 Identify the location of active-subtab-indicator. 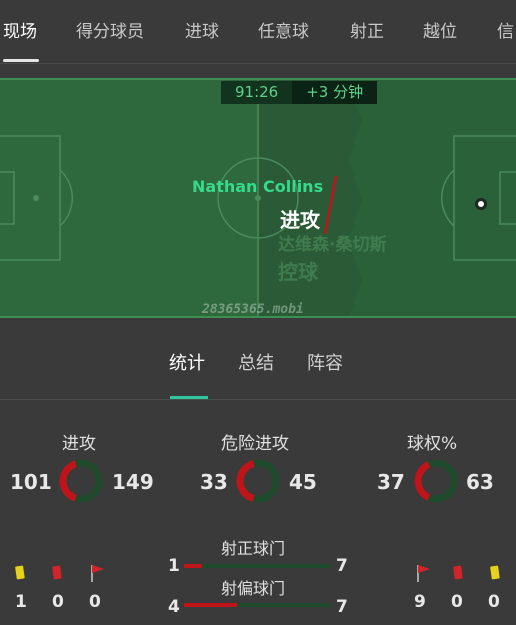
(189, 397).